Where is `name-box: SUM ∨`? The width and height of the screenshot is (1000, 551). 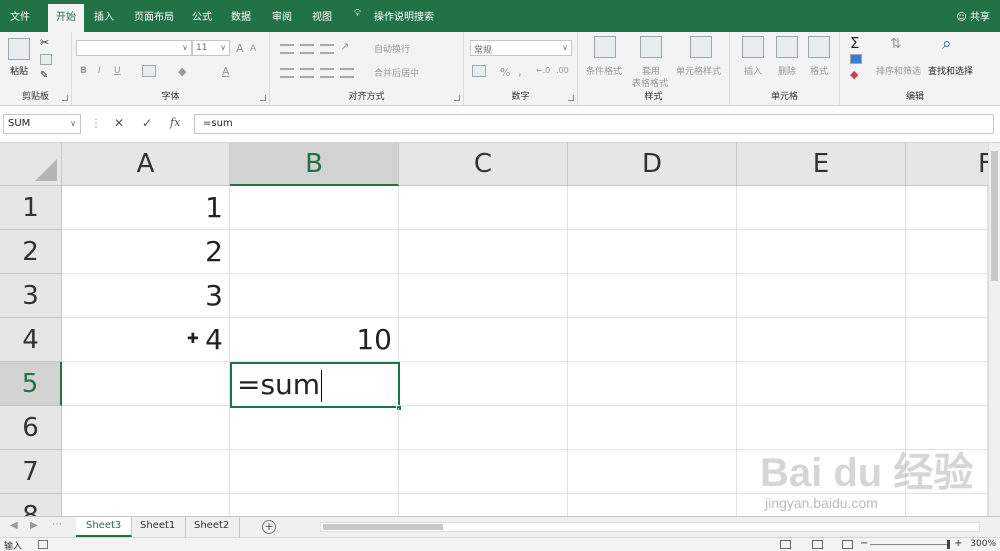
name-box: SUM ∨ is located at coordinates (42, 124).